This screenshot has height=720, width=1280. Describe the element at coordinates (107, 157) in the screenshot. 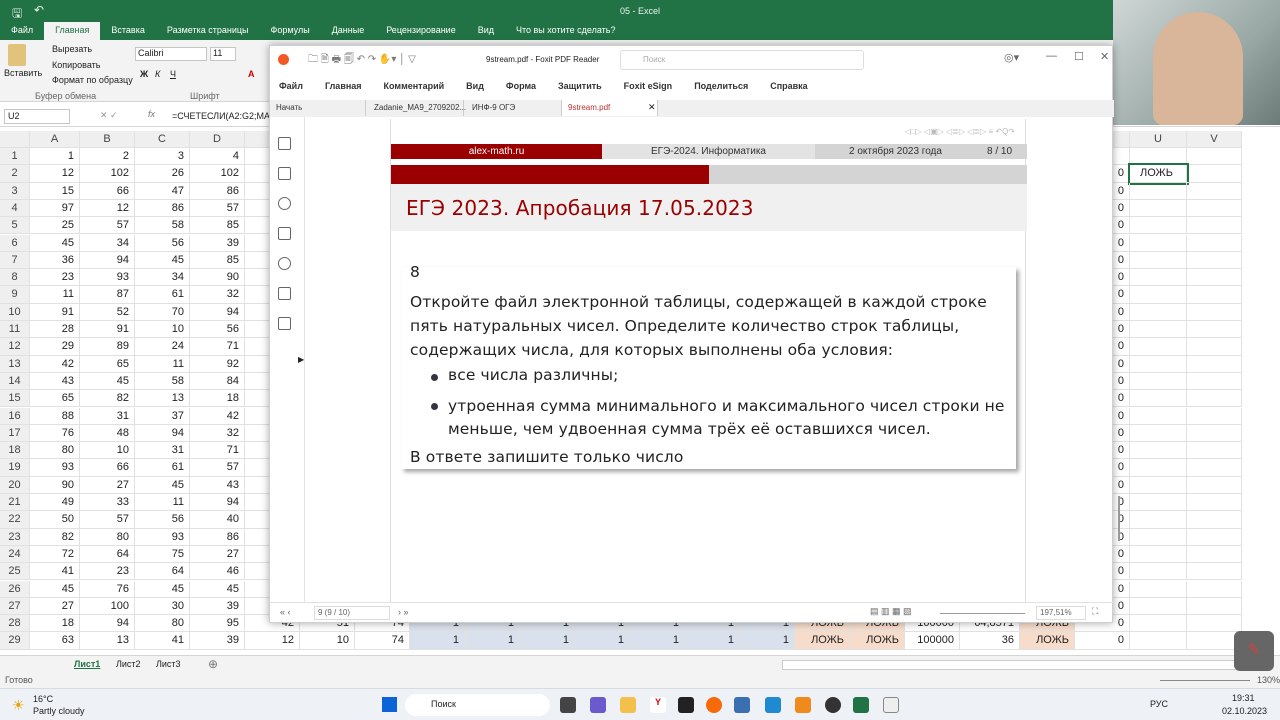

I see `table-cell: 2` at that location.